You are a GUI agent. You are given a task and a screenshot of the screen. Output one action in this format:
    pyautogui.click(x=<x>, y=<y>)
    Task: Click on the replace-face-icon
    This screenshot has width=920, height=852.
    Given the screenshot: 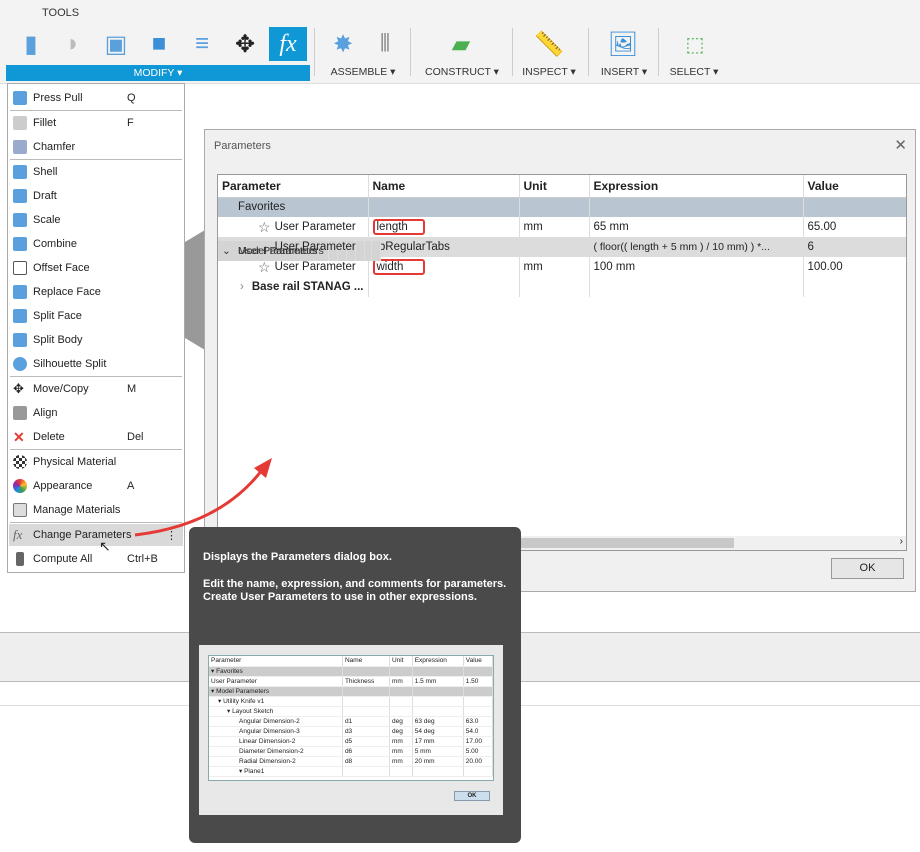 What is the action you would take?
    pyautogui.click(x=20, y=292)
    